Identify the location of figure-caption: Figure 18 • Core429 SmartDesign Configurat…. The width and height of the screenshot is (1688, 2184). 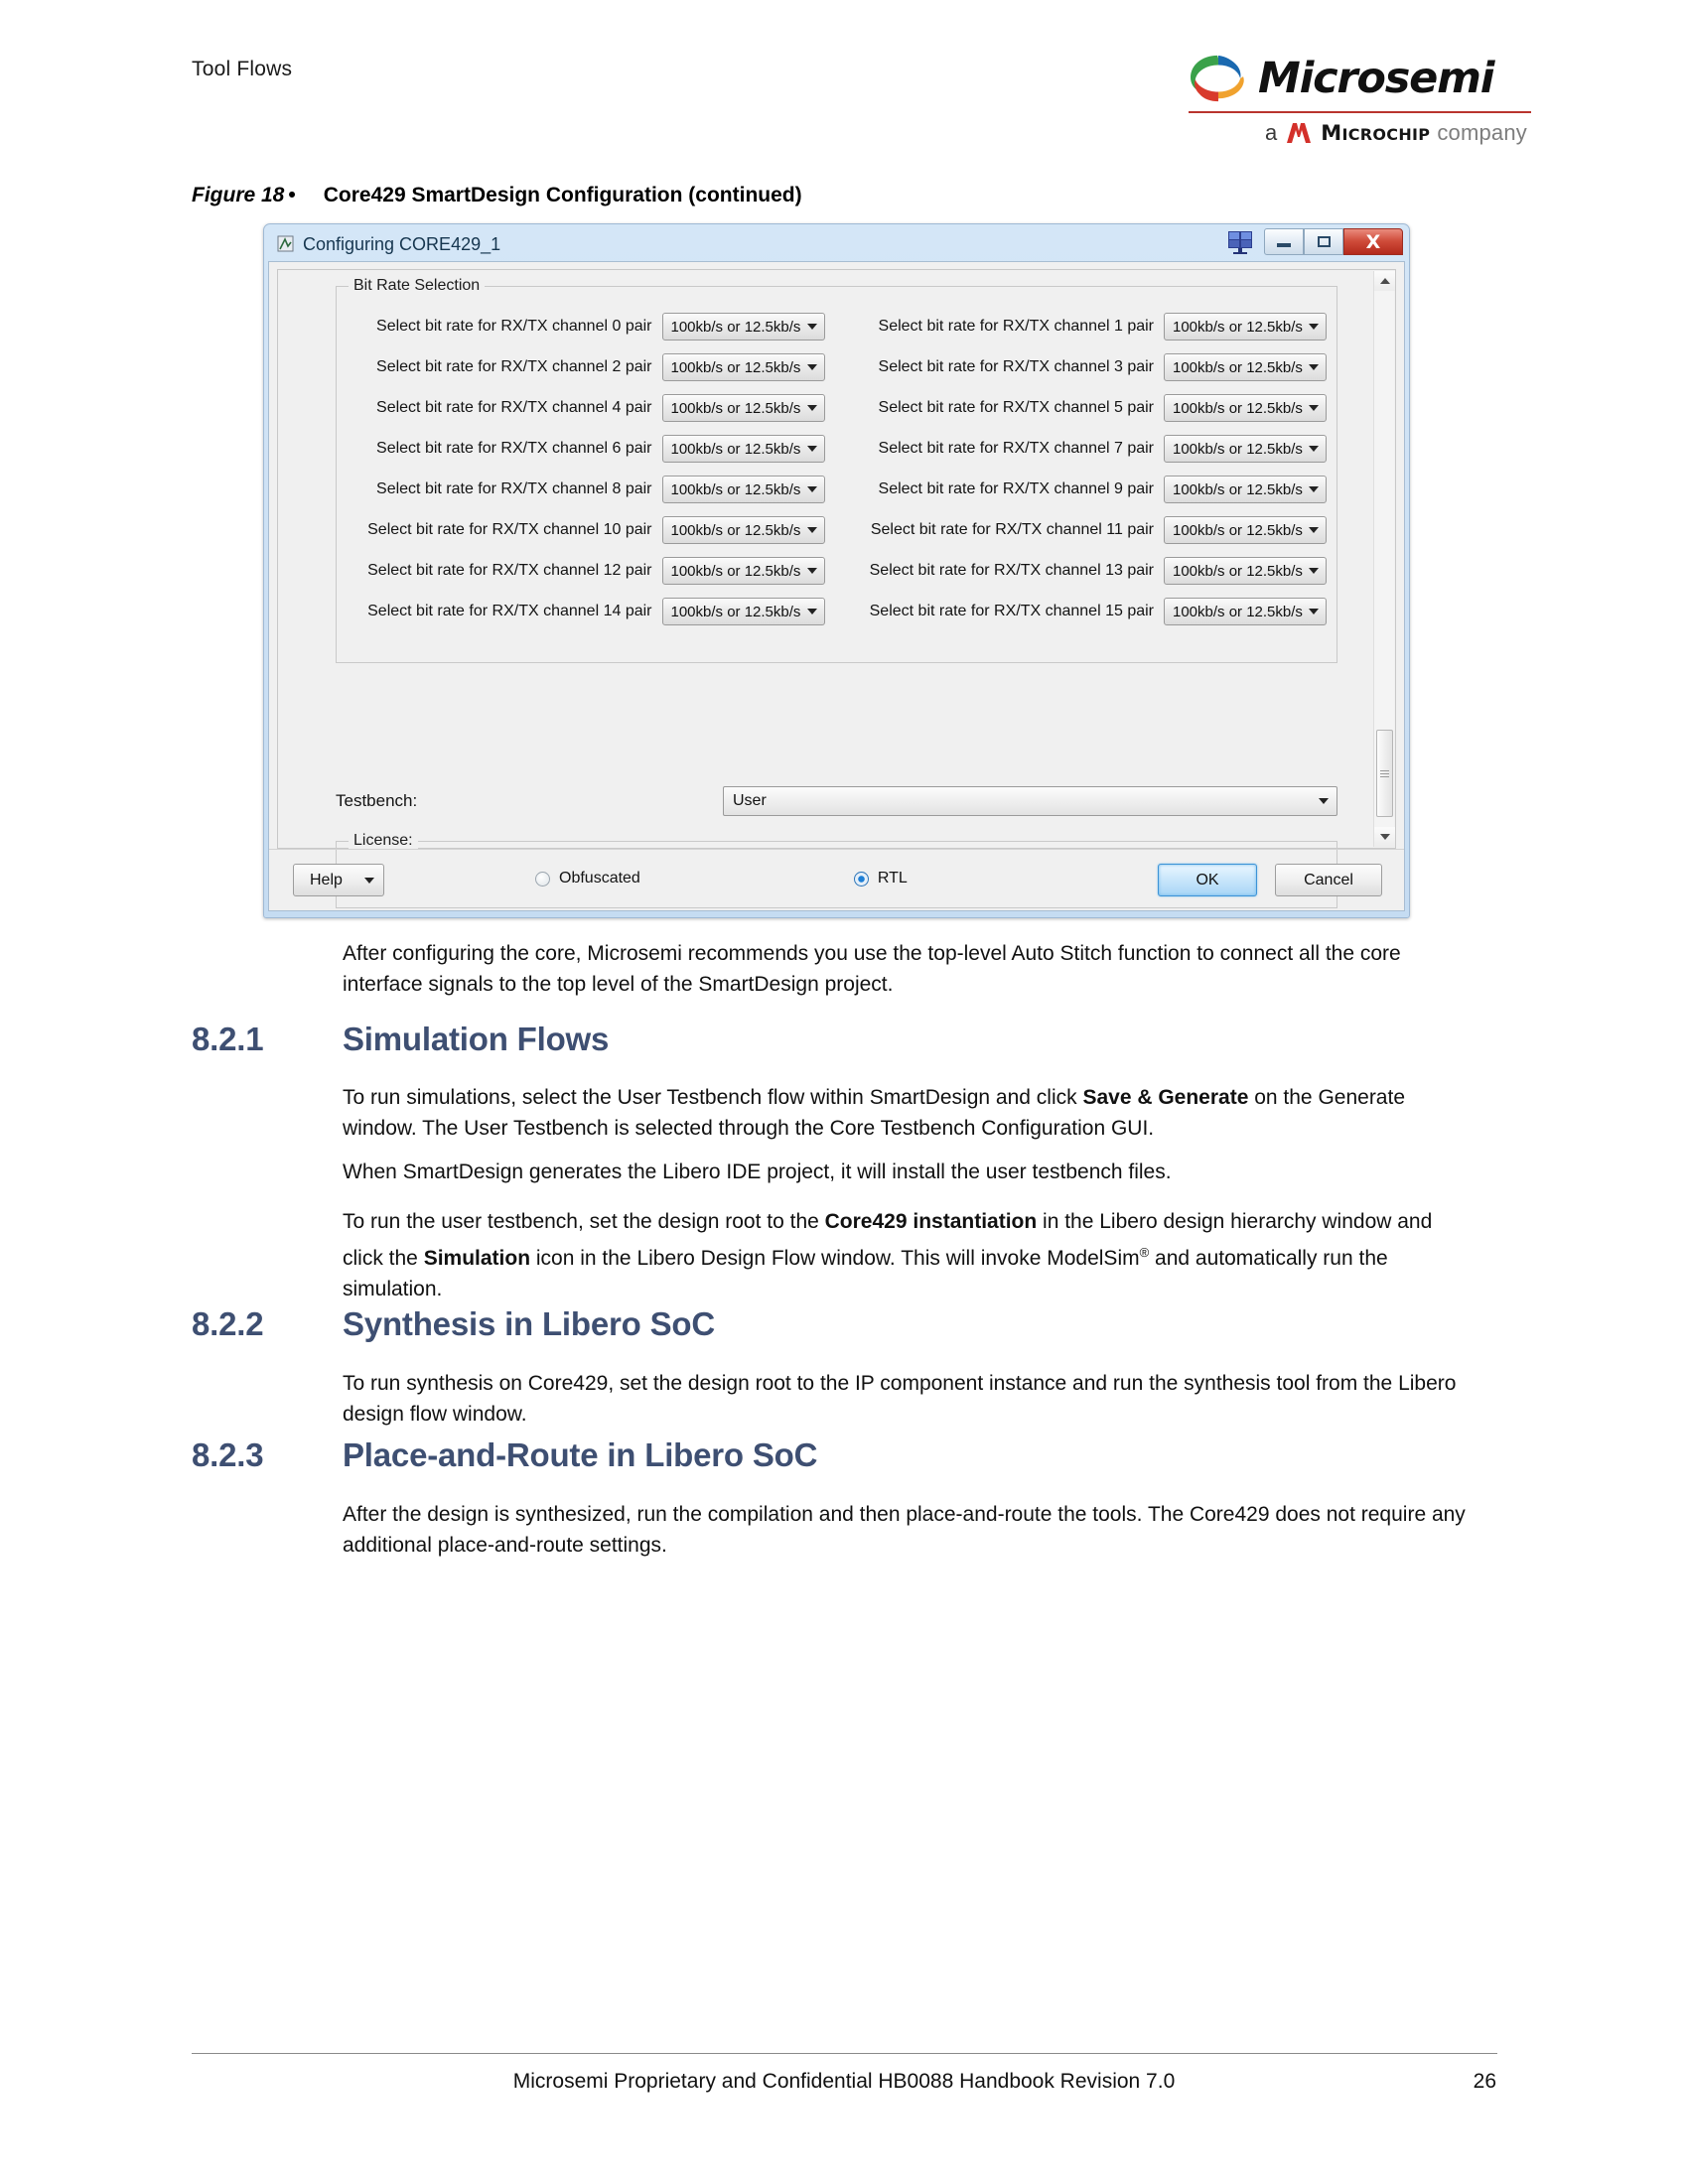
(497, 195).